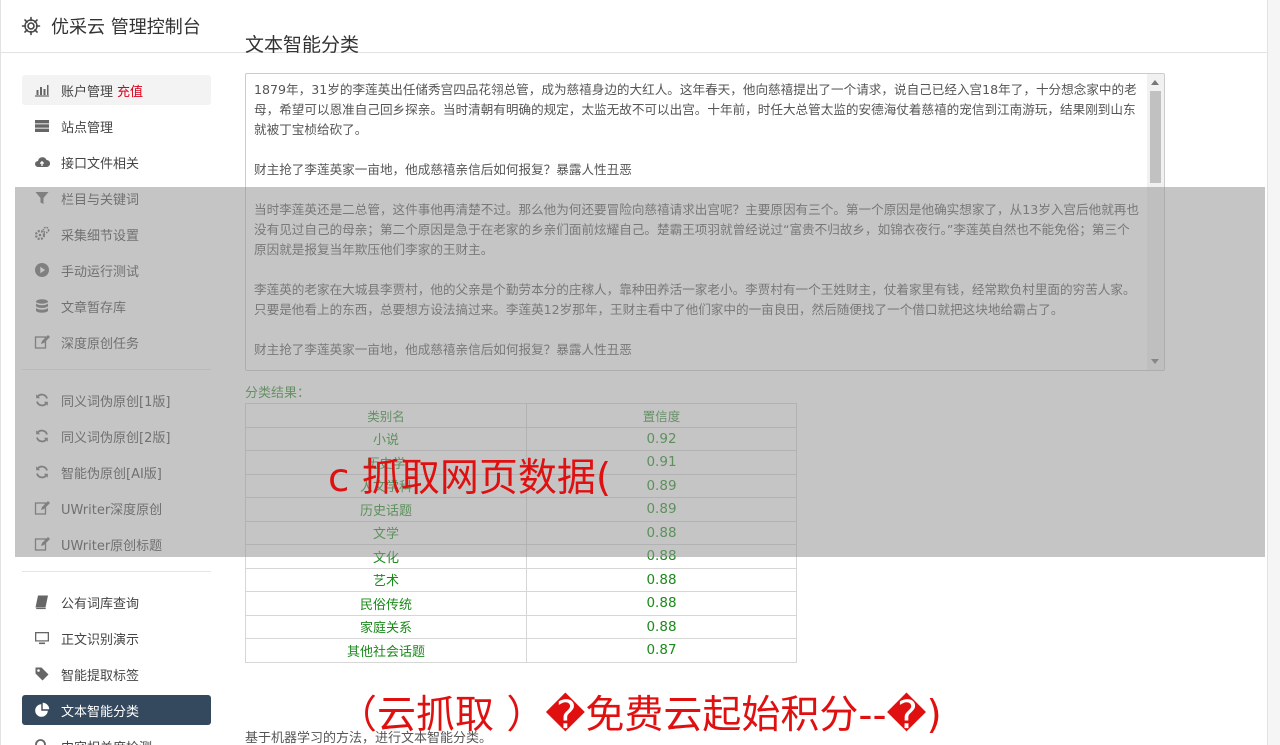 This screenshot has height=745, width=1280. Describe the element at coordinates (1155, 361) in the screenshot. I see `scroll-down-icon` at that location.